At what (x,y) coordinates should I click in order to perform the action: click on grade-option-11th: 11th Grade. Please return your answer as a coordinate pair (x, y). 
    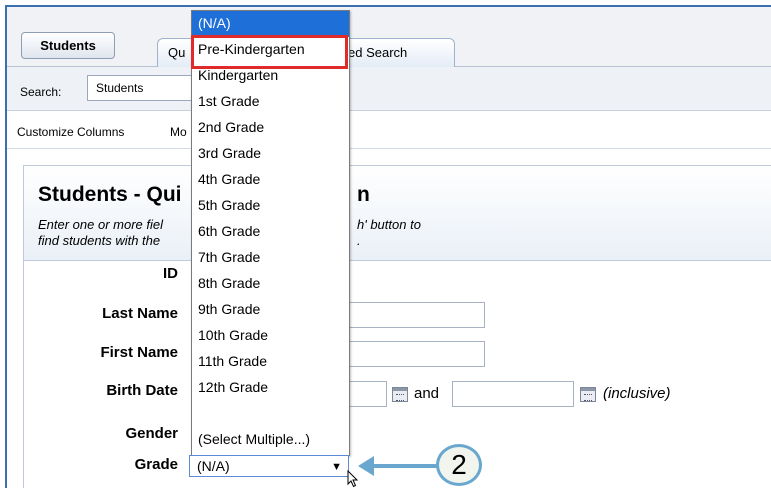
    Looking at the image, I should click on (270, 362).